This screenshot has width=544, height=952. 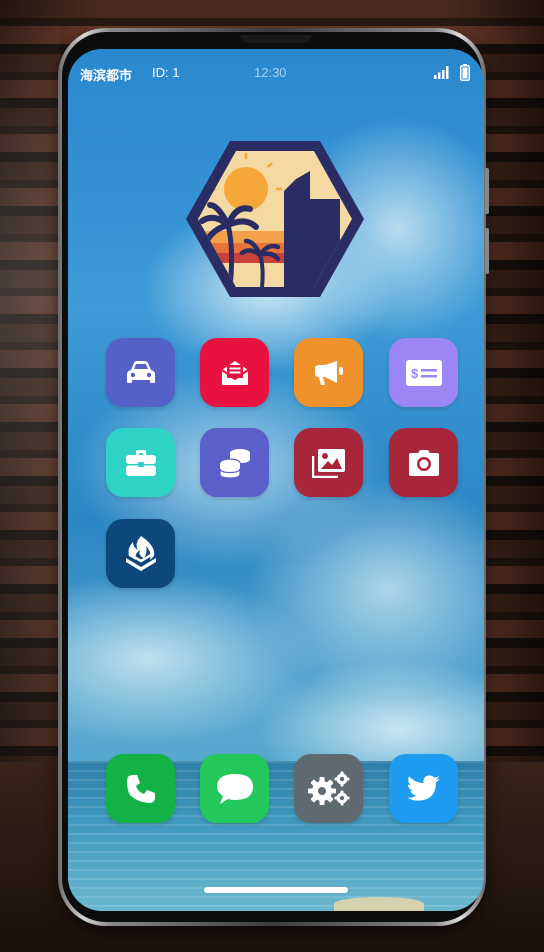 I want to click on dock-twitter, so click(x=423, y=788).